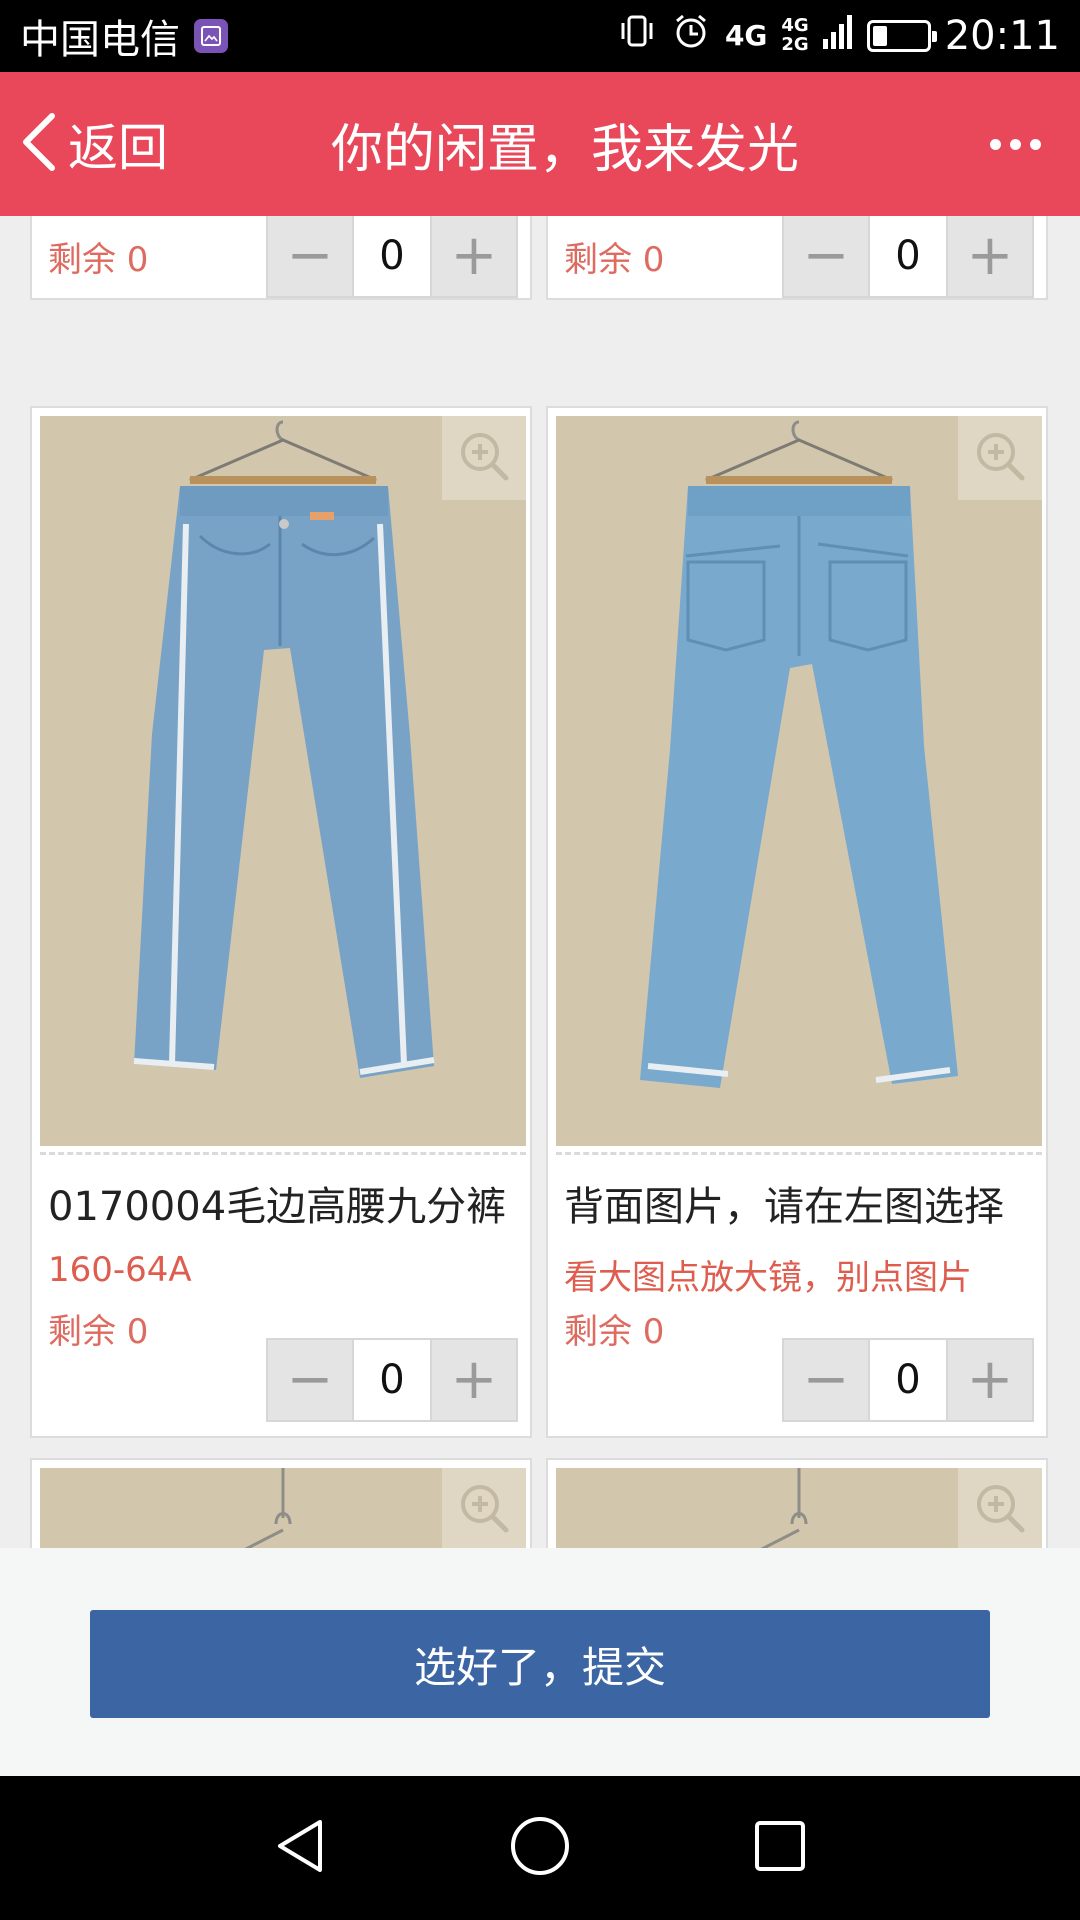 This screenshot has height=1920, width=1080. I want to click on footer: 选好了，提交, so click(540, 1662).